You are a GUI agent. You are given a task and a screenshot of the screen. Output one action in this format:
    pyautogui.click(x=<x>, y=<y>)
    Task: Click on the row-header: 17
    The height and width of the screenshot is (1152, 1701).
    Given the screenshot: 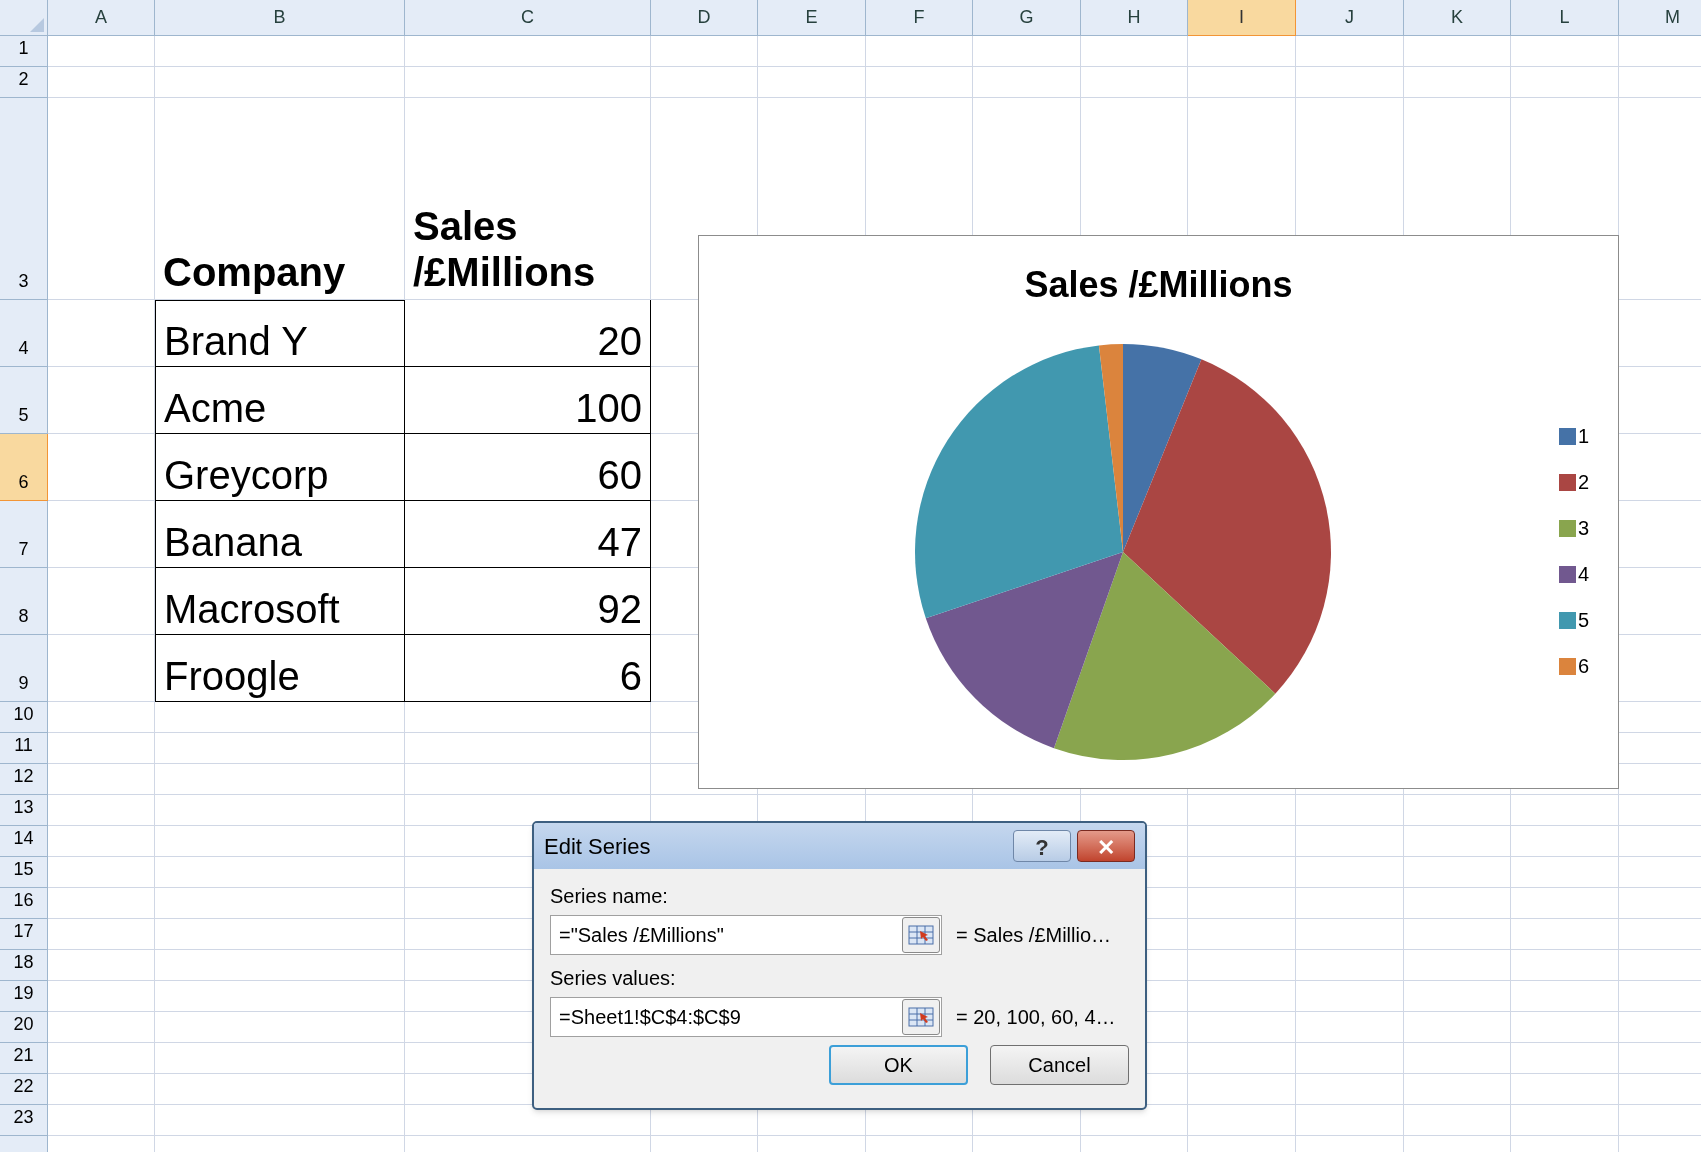 What is the action you would take?
    pyautogui.click(x=24, y=934)
    